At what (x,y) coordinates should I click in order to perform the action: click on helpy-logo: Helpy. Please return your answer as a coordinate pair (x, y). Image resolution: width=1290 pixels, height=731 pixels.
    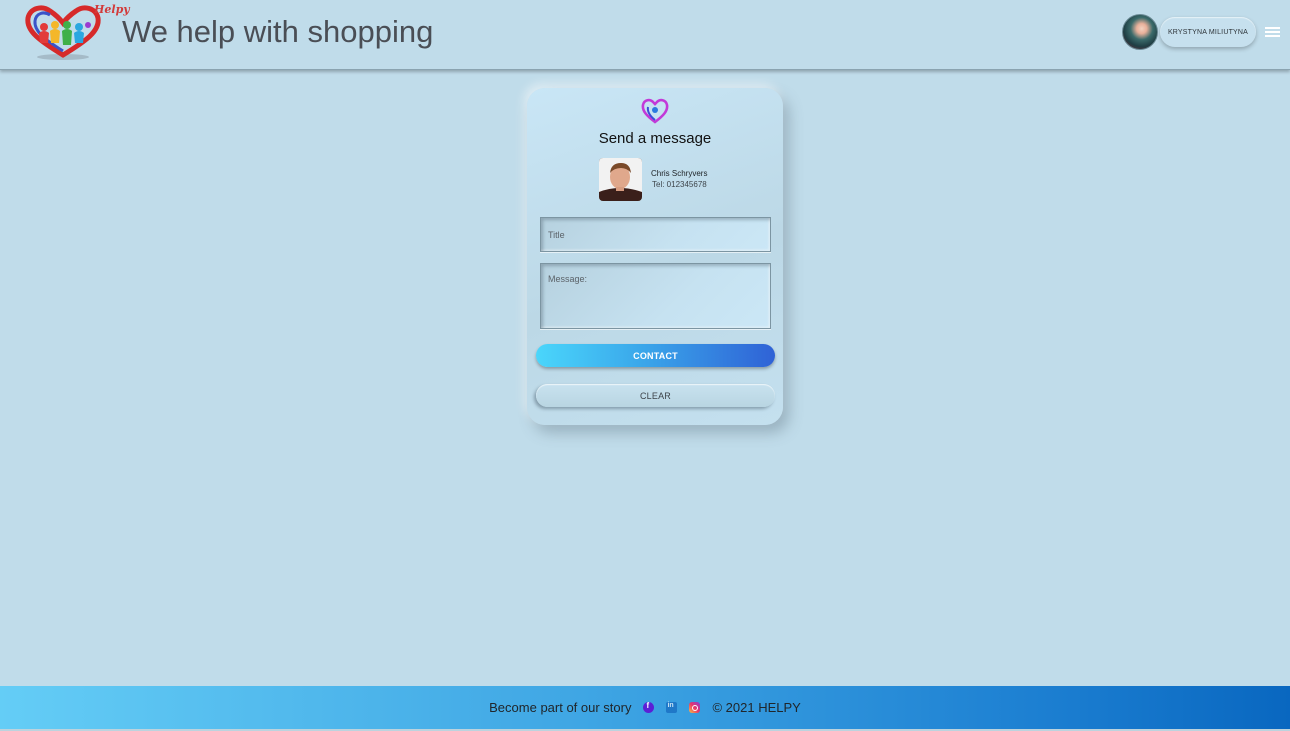
    Looking at the image, I should click on (76, 32).